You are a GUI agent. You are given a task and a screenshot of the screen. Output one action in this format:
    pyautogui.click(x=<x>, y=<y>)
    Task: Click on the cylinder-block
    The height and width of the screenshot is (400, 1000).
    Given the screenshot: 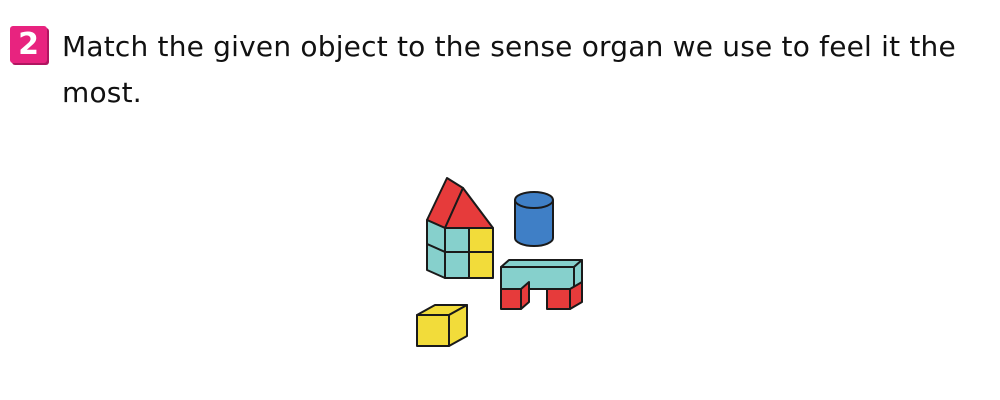 What is the action you would take?
    pyautogui.click(x=534, y=219)
    